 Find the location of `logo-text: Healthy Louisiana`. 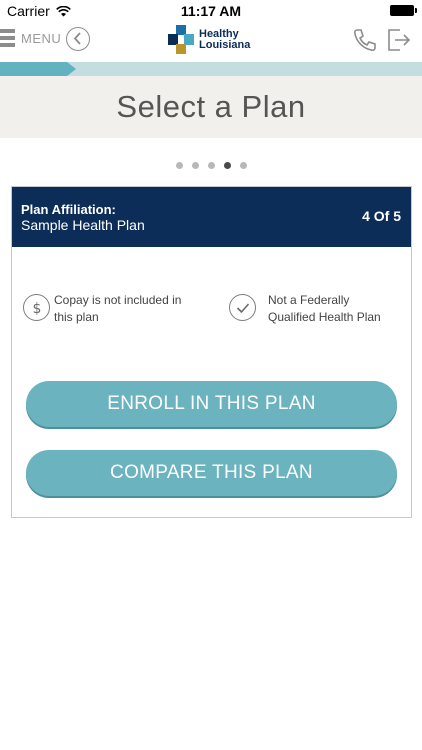

logo-text: Healthy Louisiana is located at coordinates (224, 40).